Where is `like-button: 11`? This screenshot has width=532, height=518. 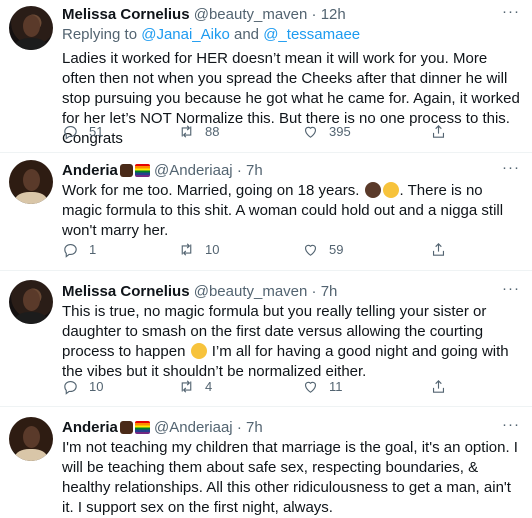 like-button: 11 is located at coordinates (322, 386).